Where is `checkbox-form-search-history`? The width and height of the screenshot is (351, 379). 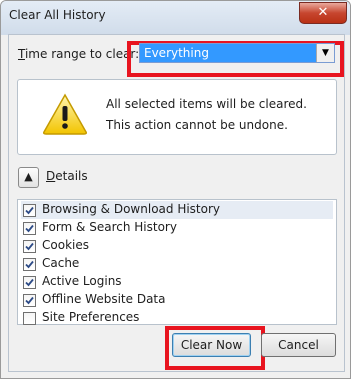 checkbox-form-search-history is located at coordinates (29, 228).